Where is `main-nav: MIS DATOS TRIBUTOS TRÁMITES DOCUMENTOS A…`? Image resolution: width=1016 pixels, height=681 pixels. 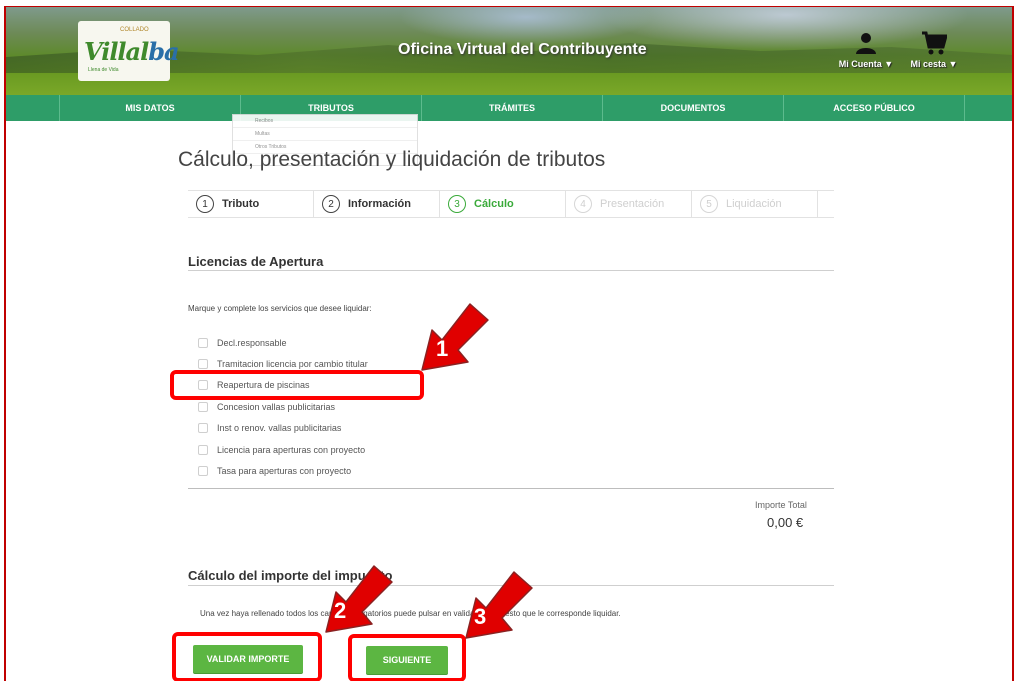
main-nav: MIS DATOS TRIBUTOS TRÁMITES DOCUMENTOS A… is located at coordinates (509, 108).